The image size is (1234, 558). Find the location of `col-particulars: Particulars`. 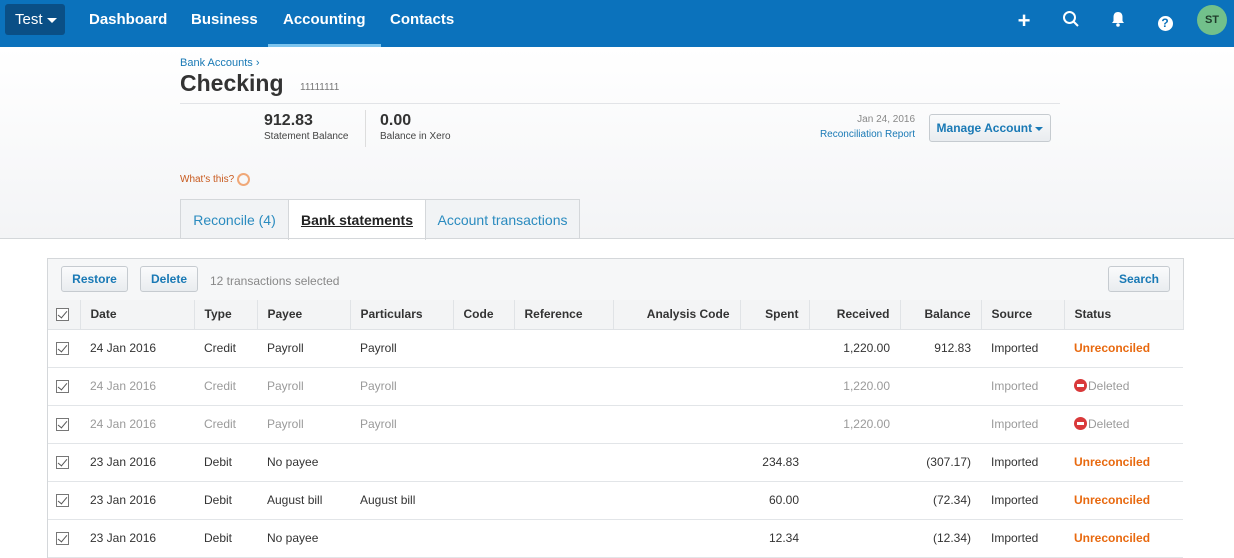

col-particulars: Particulars is located at coordinates (402, 315).